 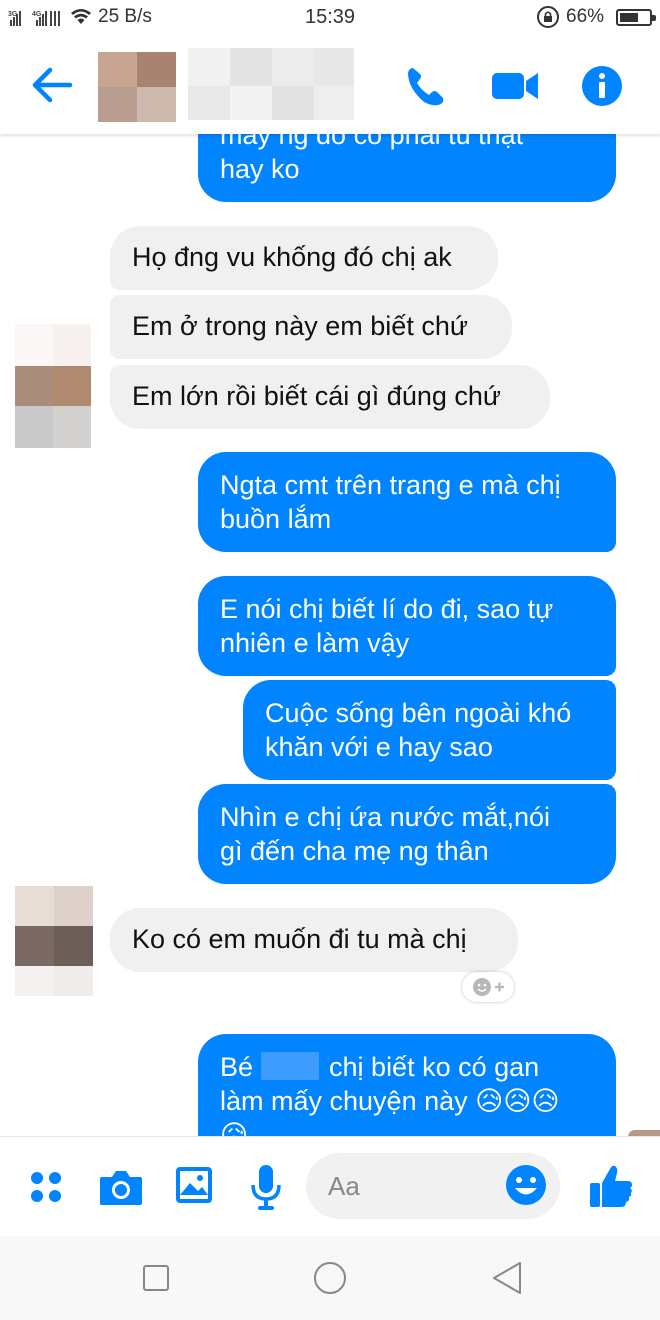 What do you see at coordinates (526, 1185) in the screenshot?
I see `smiley-icon` at bounding box center [526, 1185].